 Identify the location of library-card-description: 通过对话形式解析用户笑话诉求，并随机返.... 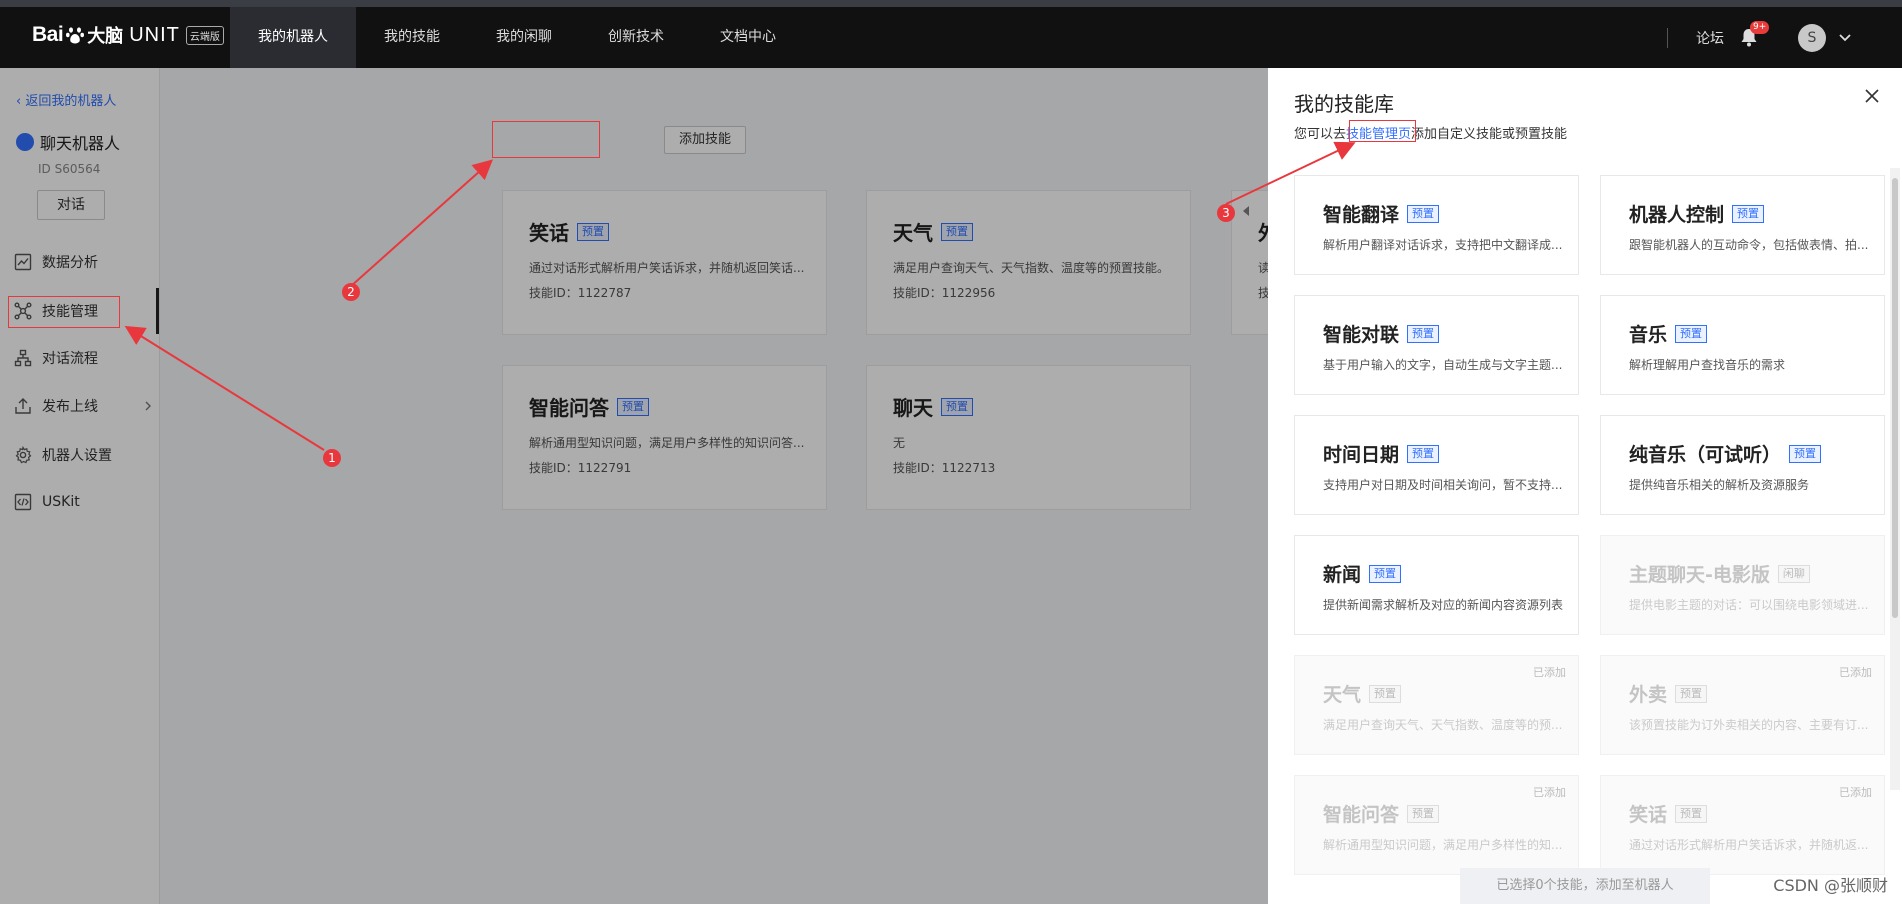
(1749, 845).